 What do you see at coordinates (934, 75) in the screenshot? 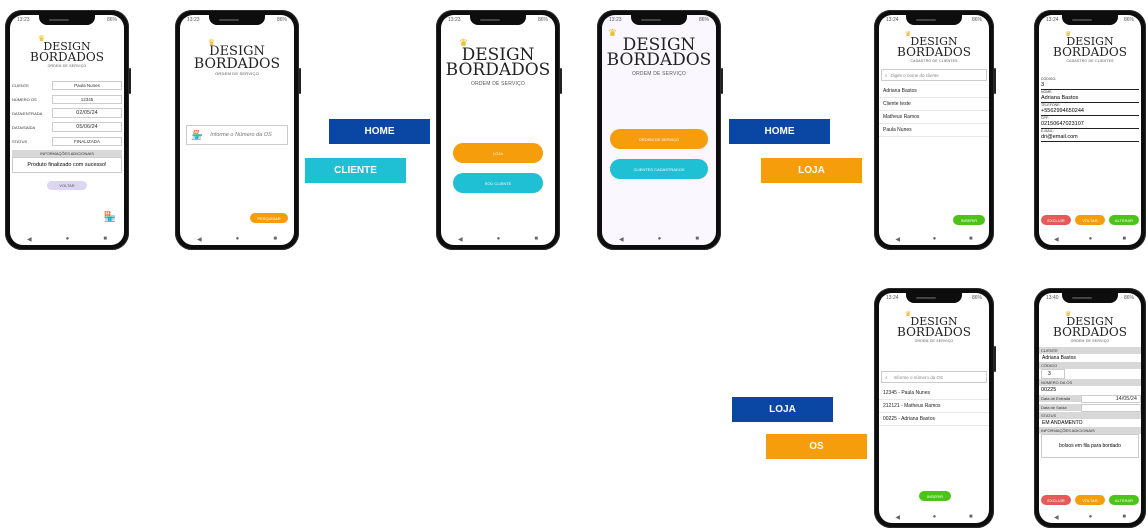
I see `client-search-input: ⌕ Digite o nome do cliente` at bounding box center [934, 75].